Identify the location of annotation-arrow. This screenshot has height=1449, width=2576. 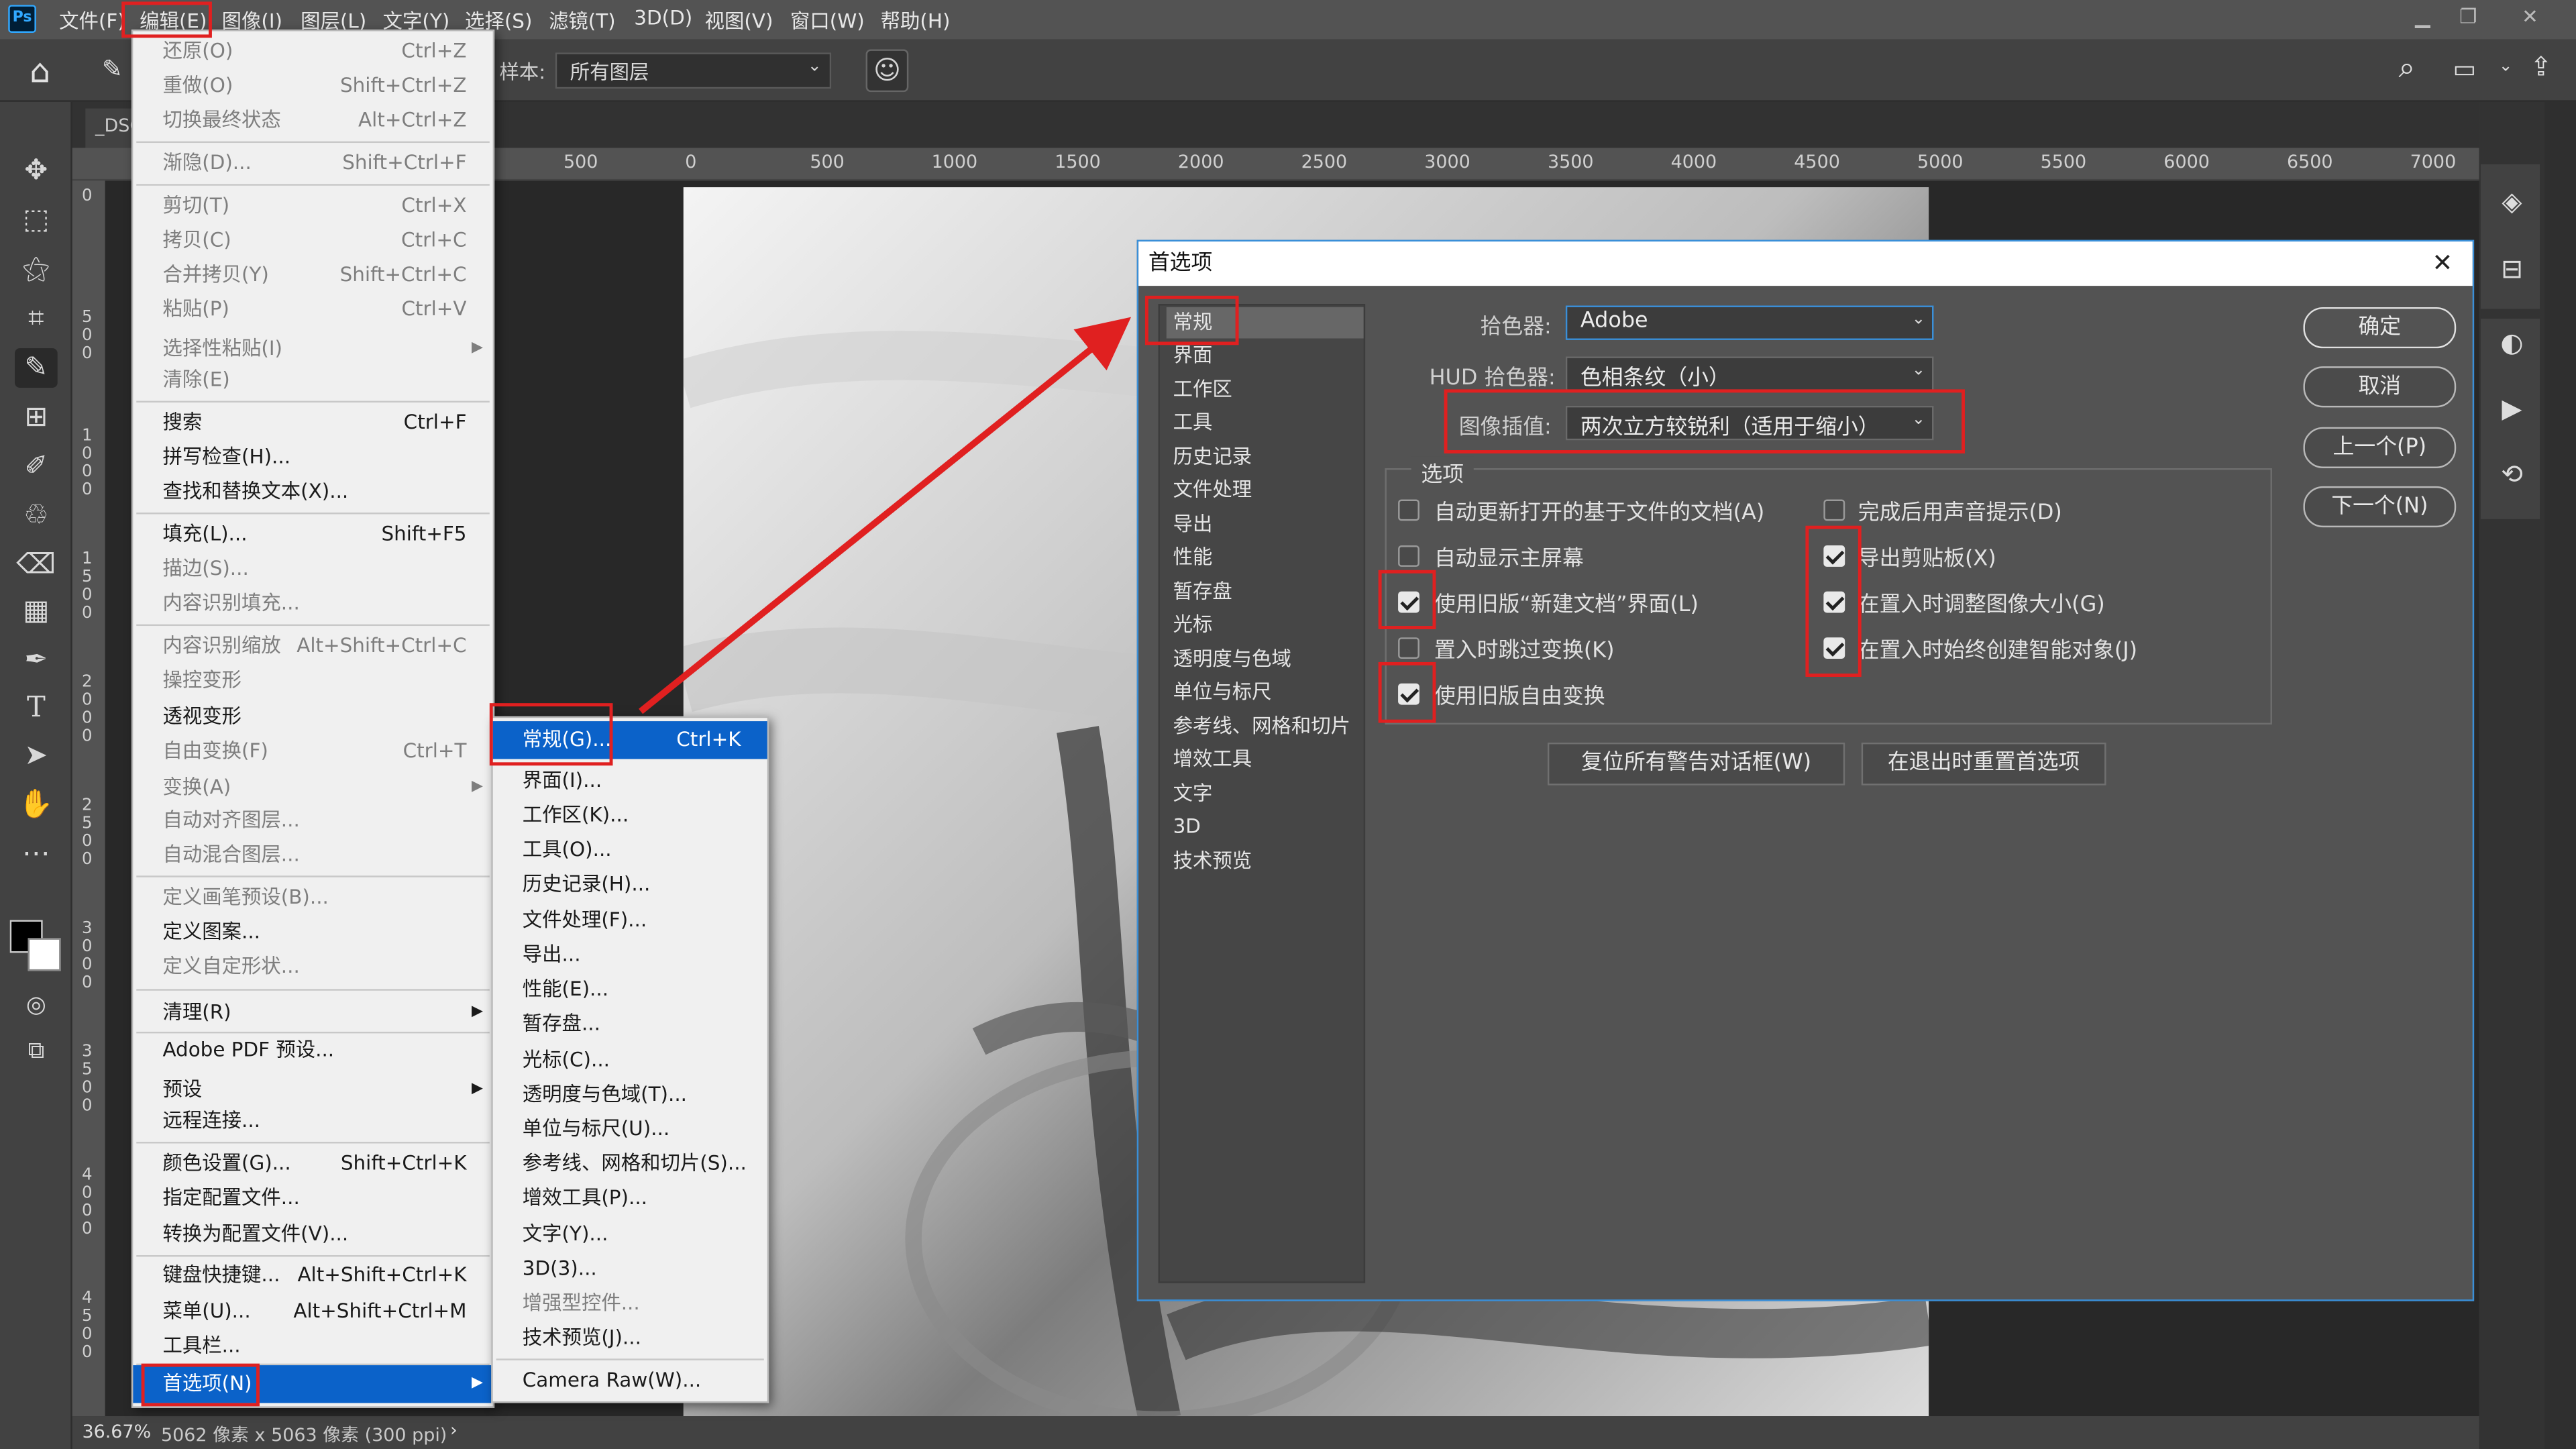
(885, 515).